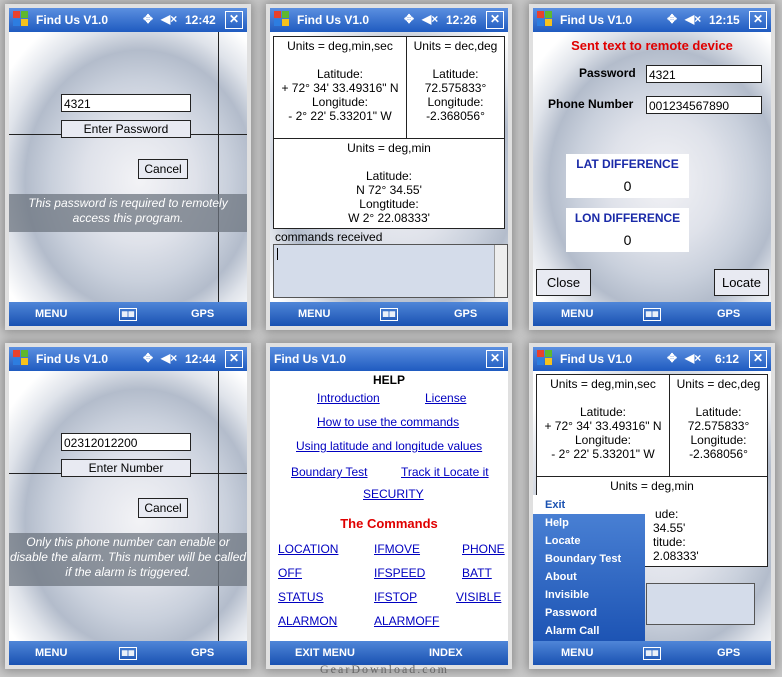 The width and height of the screenshot is (782, 677). I want to click on menu-item-help: Help, so click(557, 523).